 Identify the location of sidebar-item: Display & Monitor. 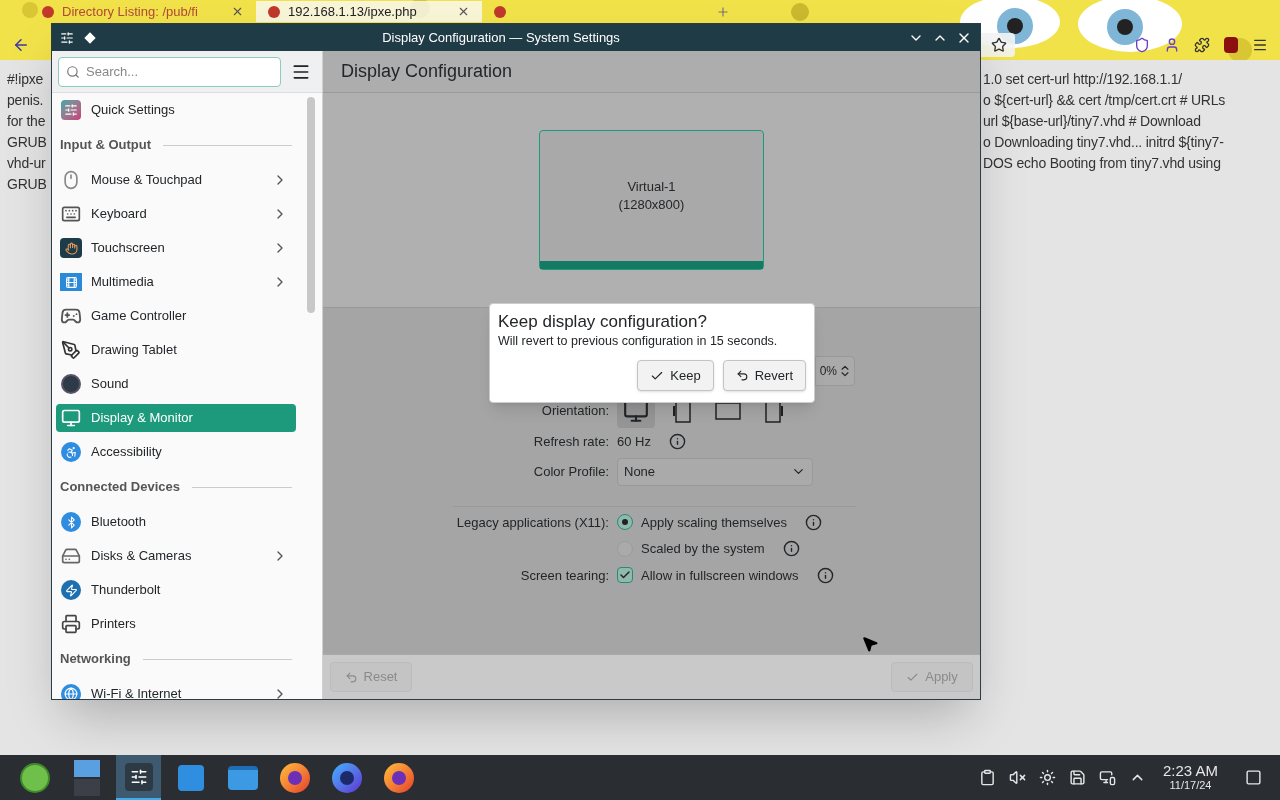
(176, 418).